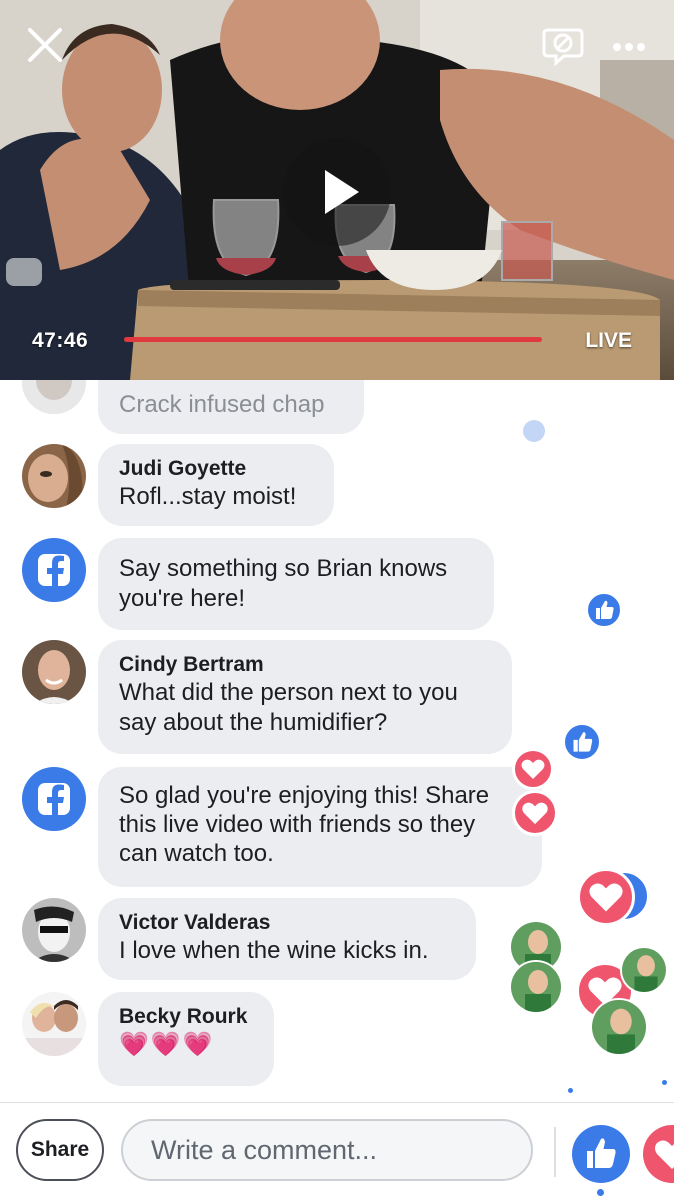  I want to click on like-button, so click(601, 1154).